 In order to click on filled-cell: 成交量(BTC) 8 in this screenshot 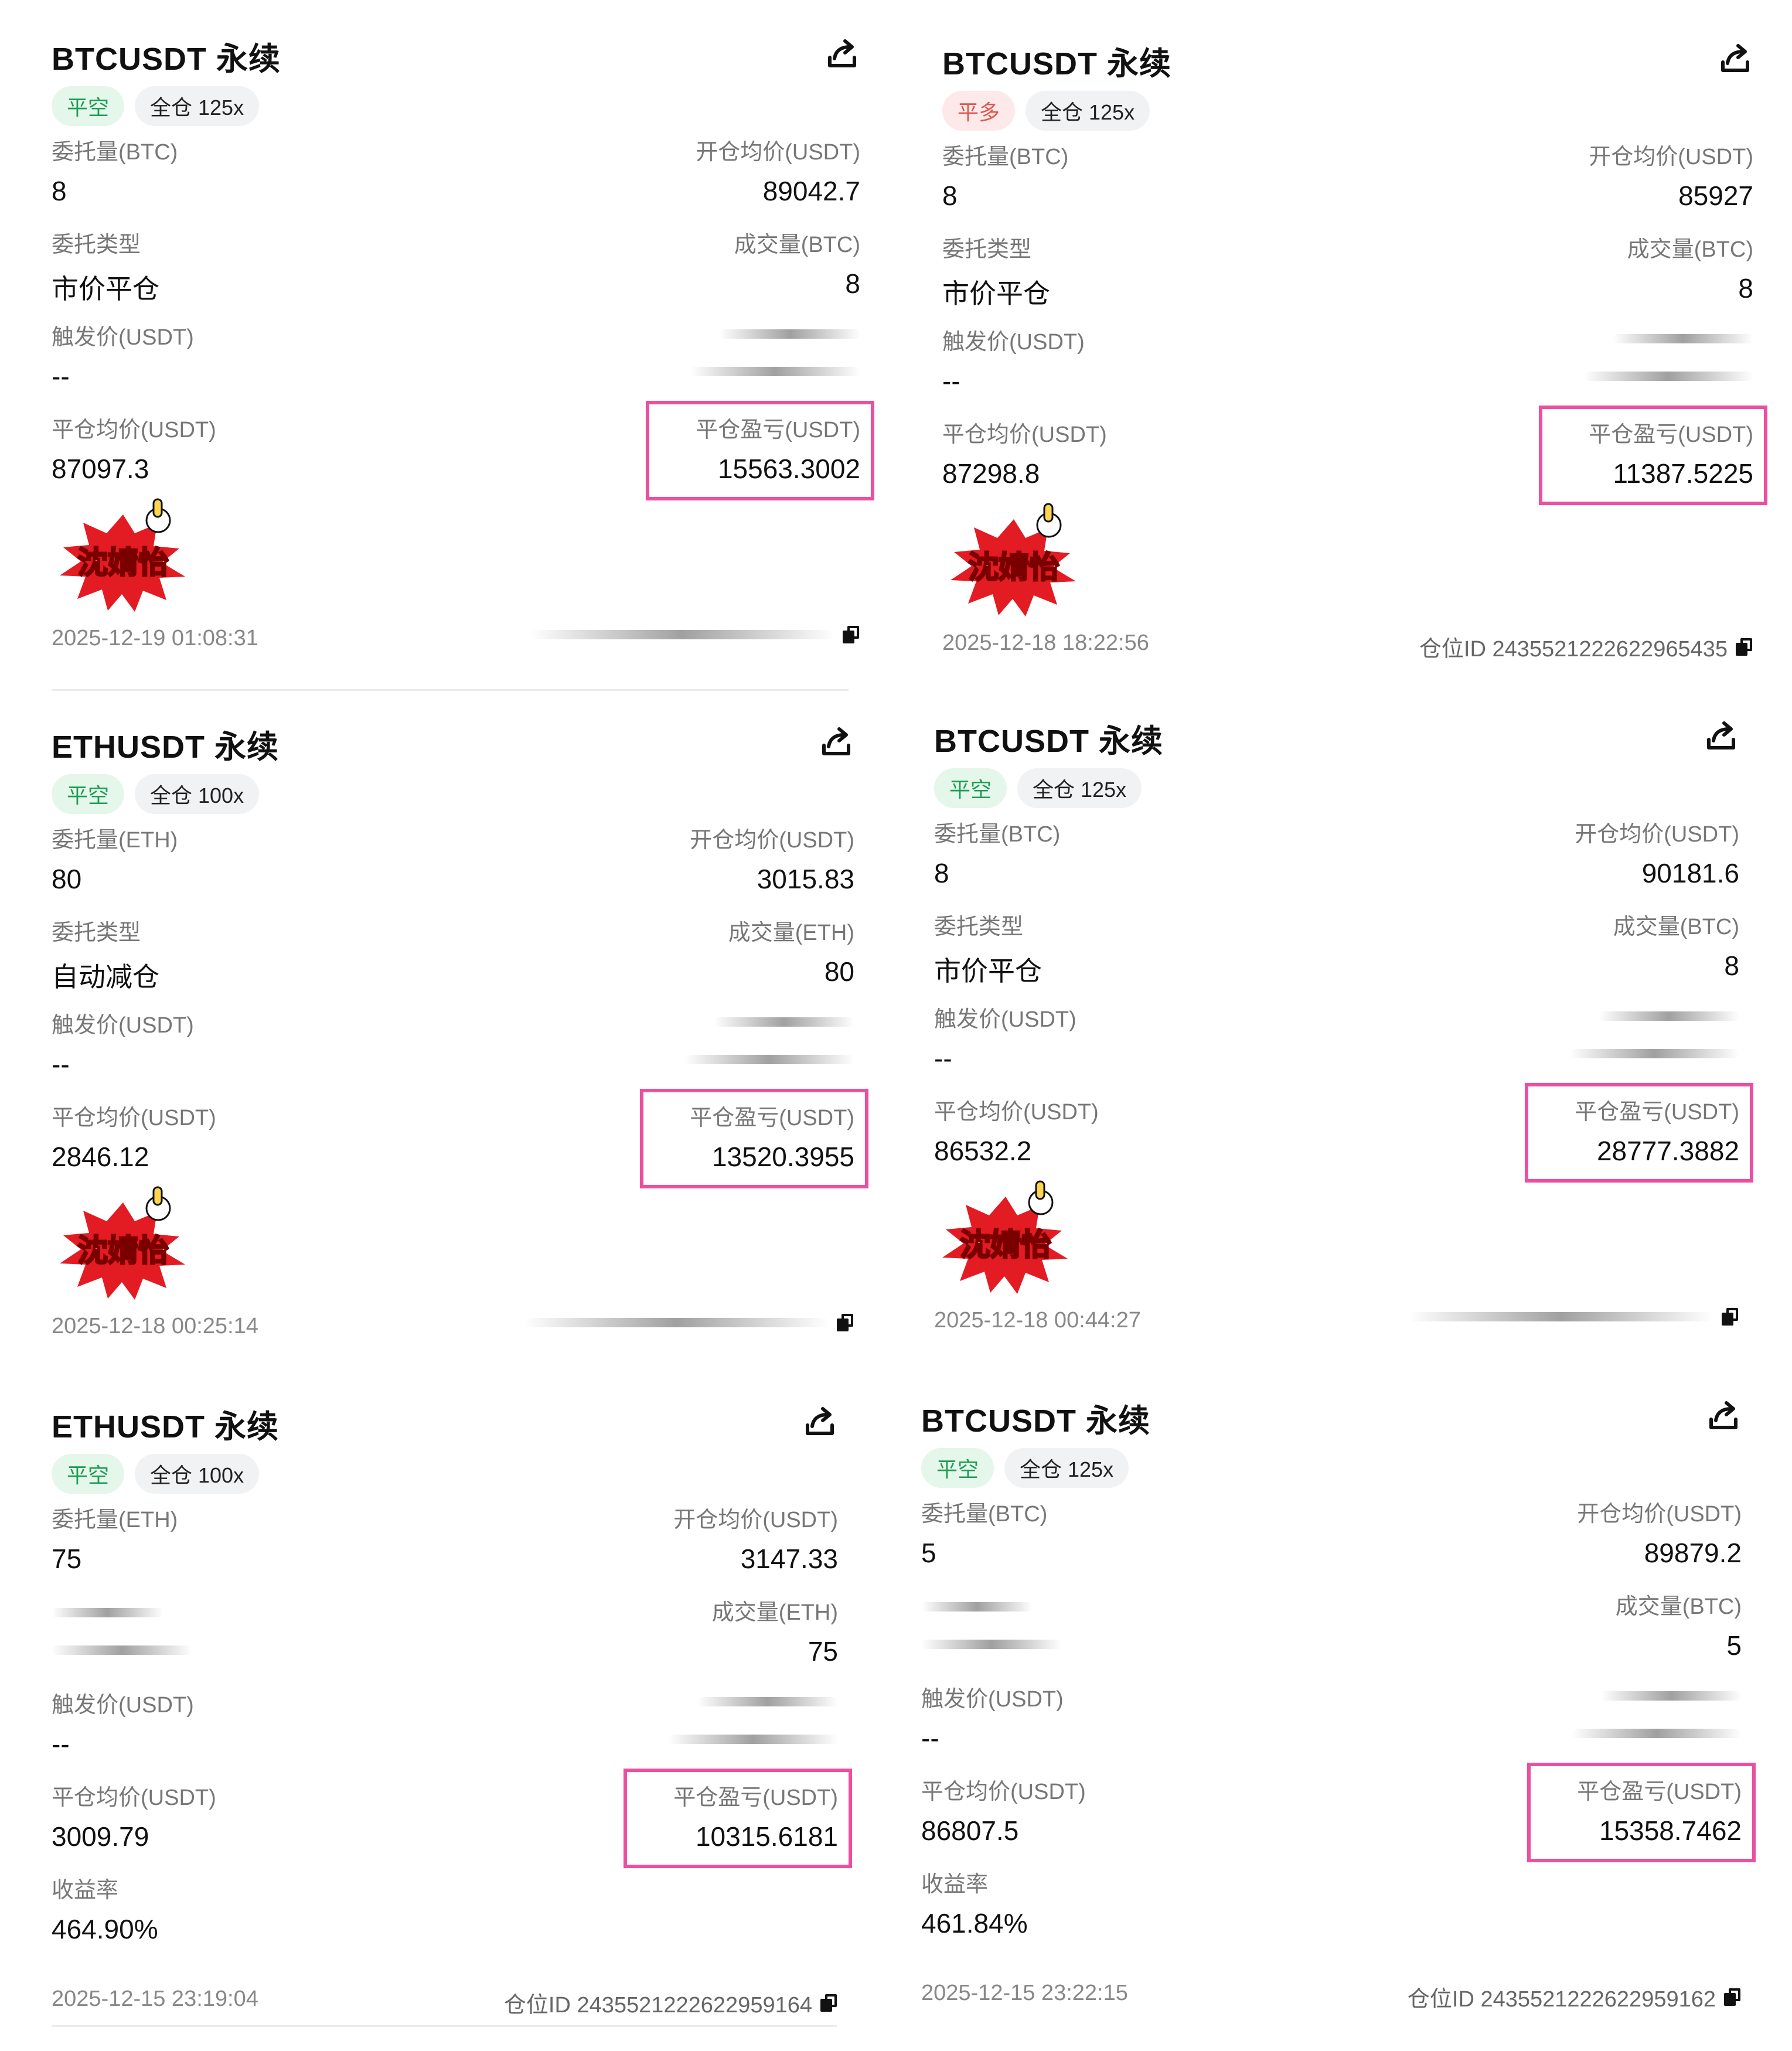, I will do `click(1690, 267)`.